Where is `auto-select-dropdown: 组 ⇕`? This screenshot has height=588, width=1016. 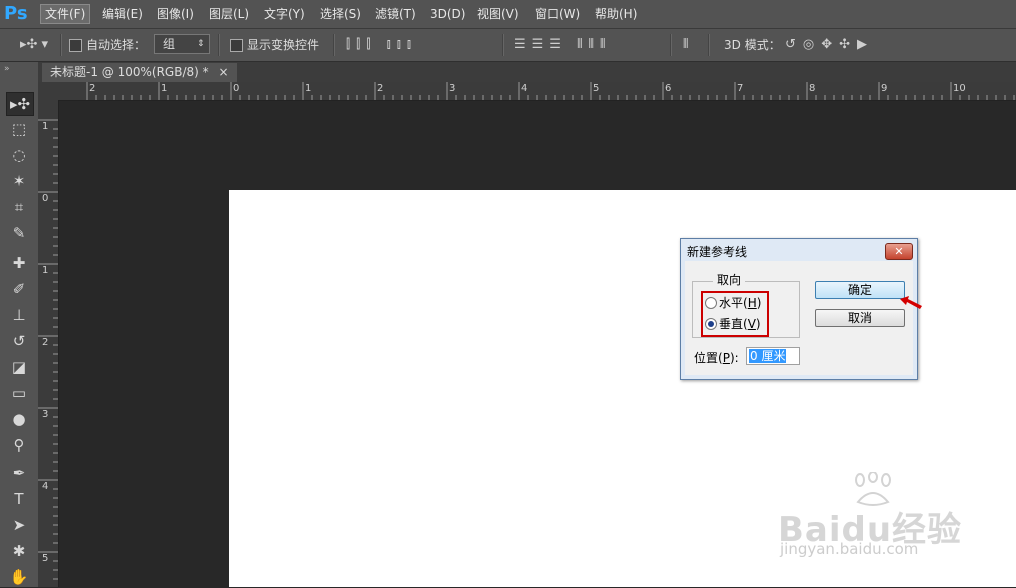 auto-select-dropdown: 组 ⇕ is located at coordinates (182, 44).